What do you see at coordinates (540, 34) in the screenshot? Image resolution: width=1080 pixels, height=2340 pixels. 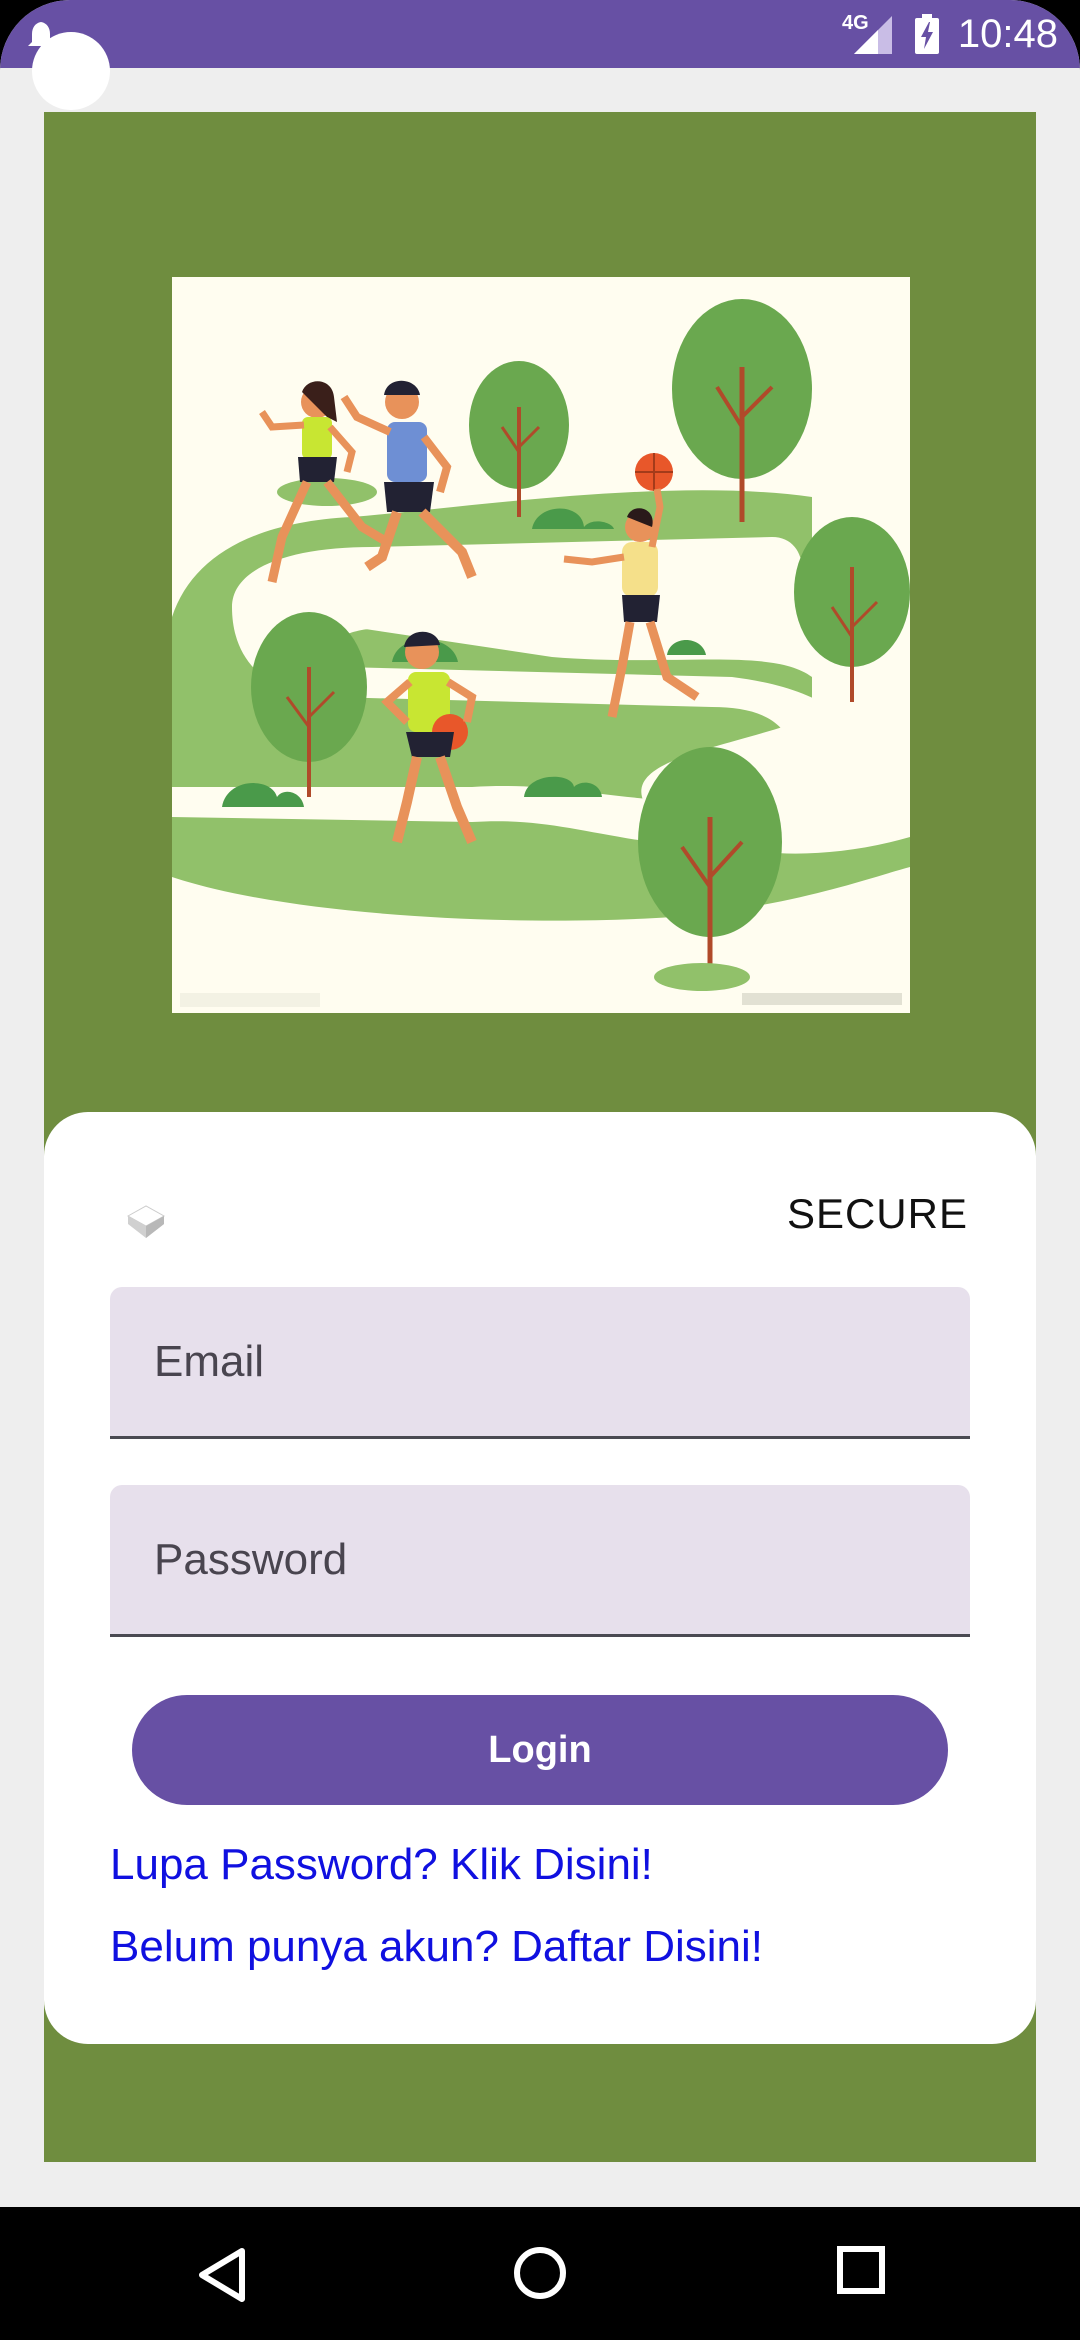 I see `status-bar: 4G 10:48` at bounding box center [540, 34].